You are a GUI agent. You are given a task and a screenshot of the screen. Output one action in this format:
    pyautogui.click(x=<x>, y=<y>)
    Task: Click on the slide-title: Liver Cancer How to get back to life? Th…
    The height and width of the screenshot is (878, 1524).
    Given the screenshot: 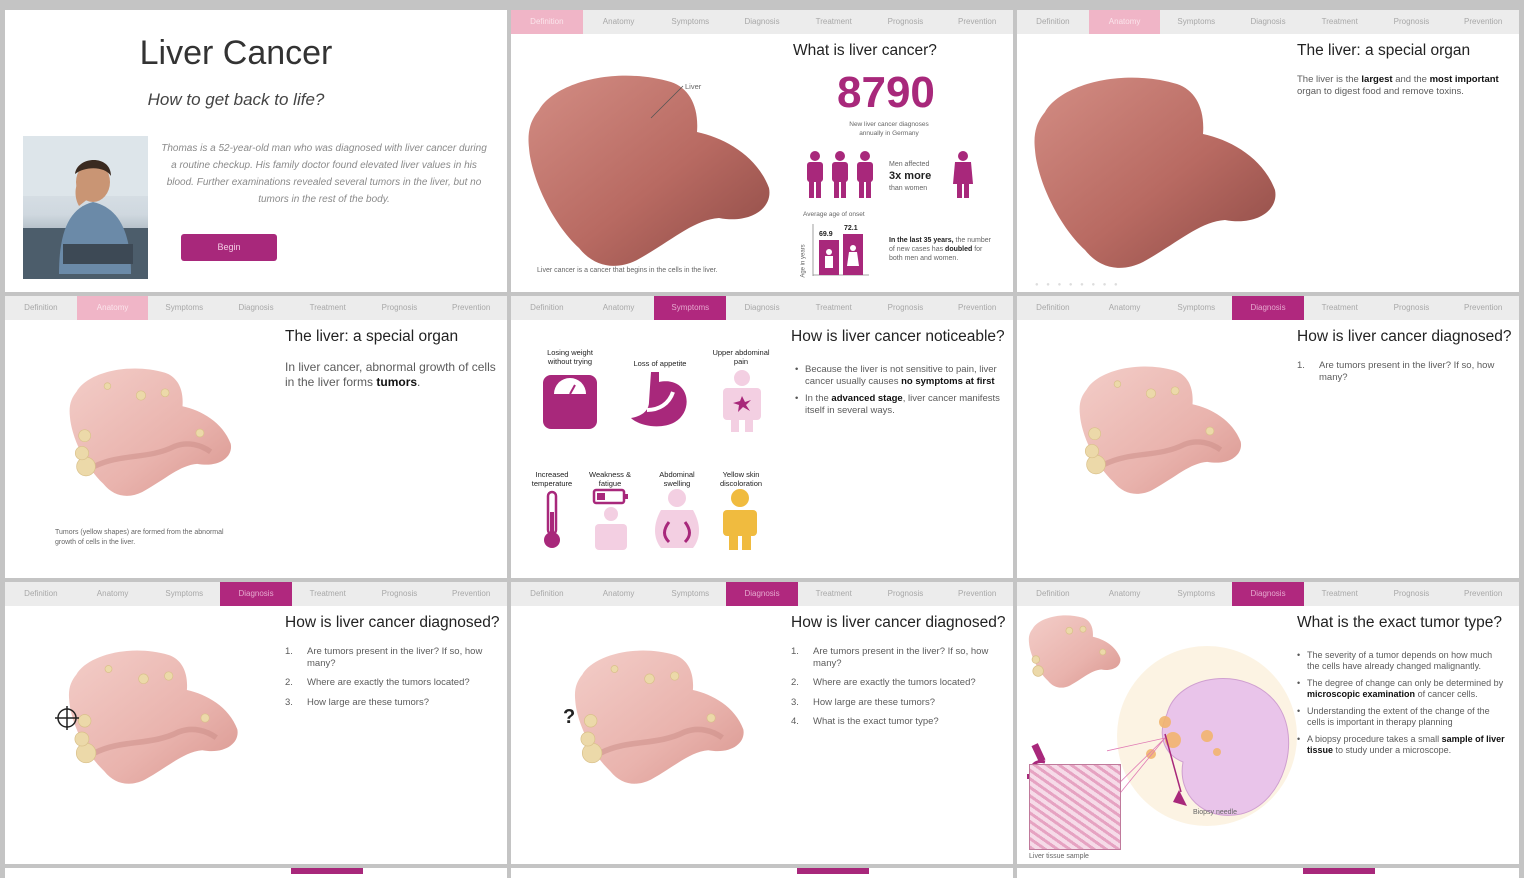 What is the action you would take?
    pyautogui.click(x=256, y=151)
    